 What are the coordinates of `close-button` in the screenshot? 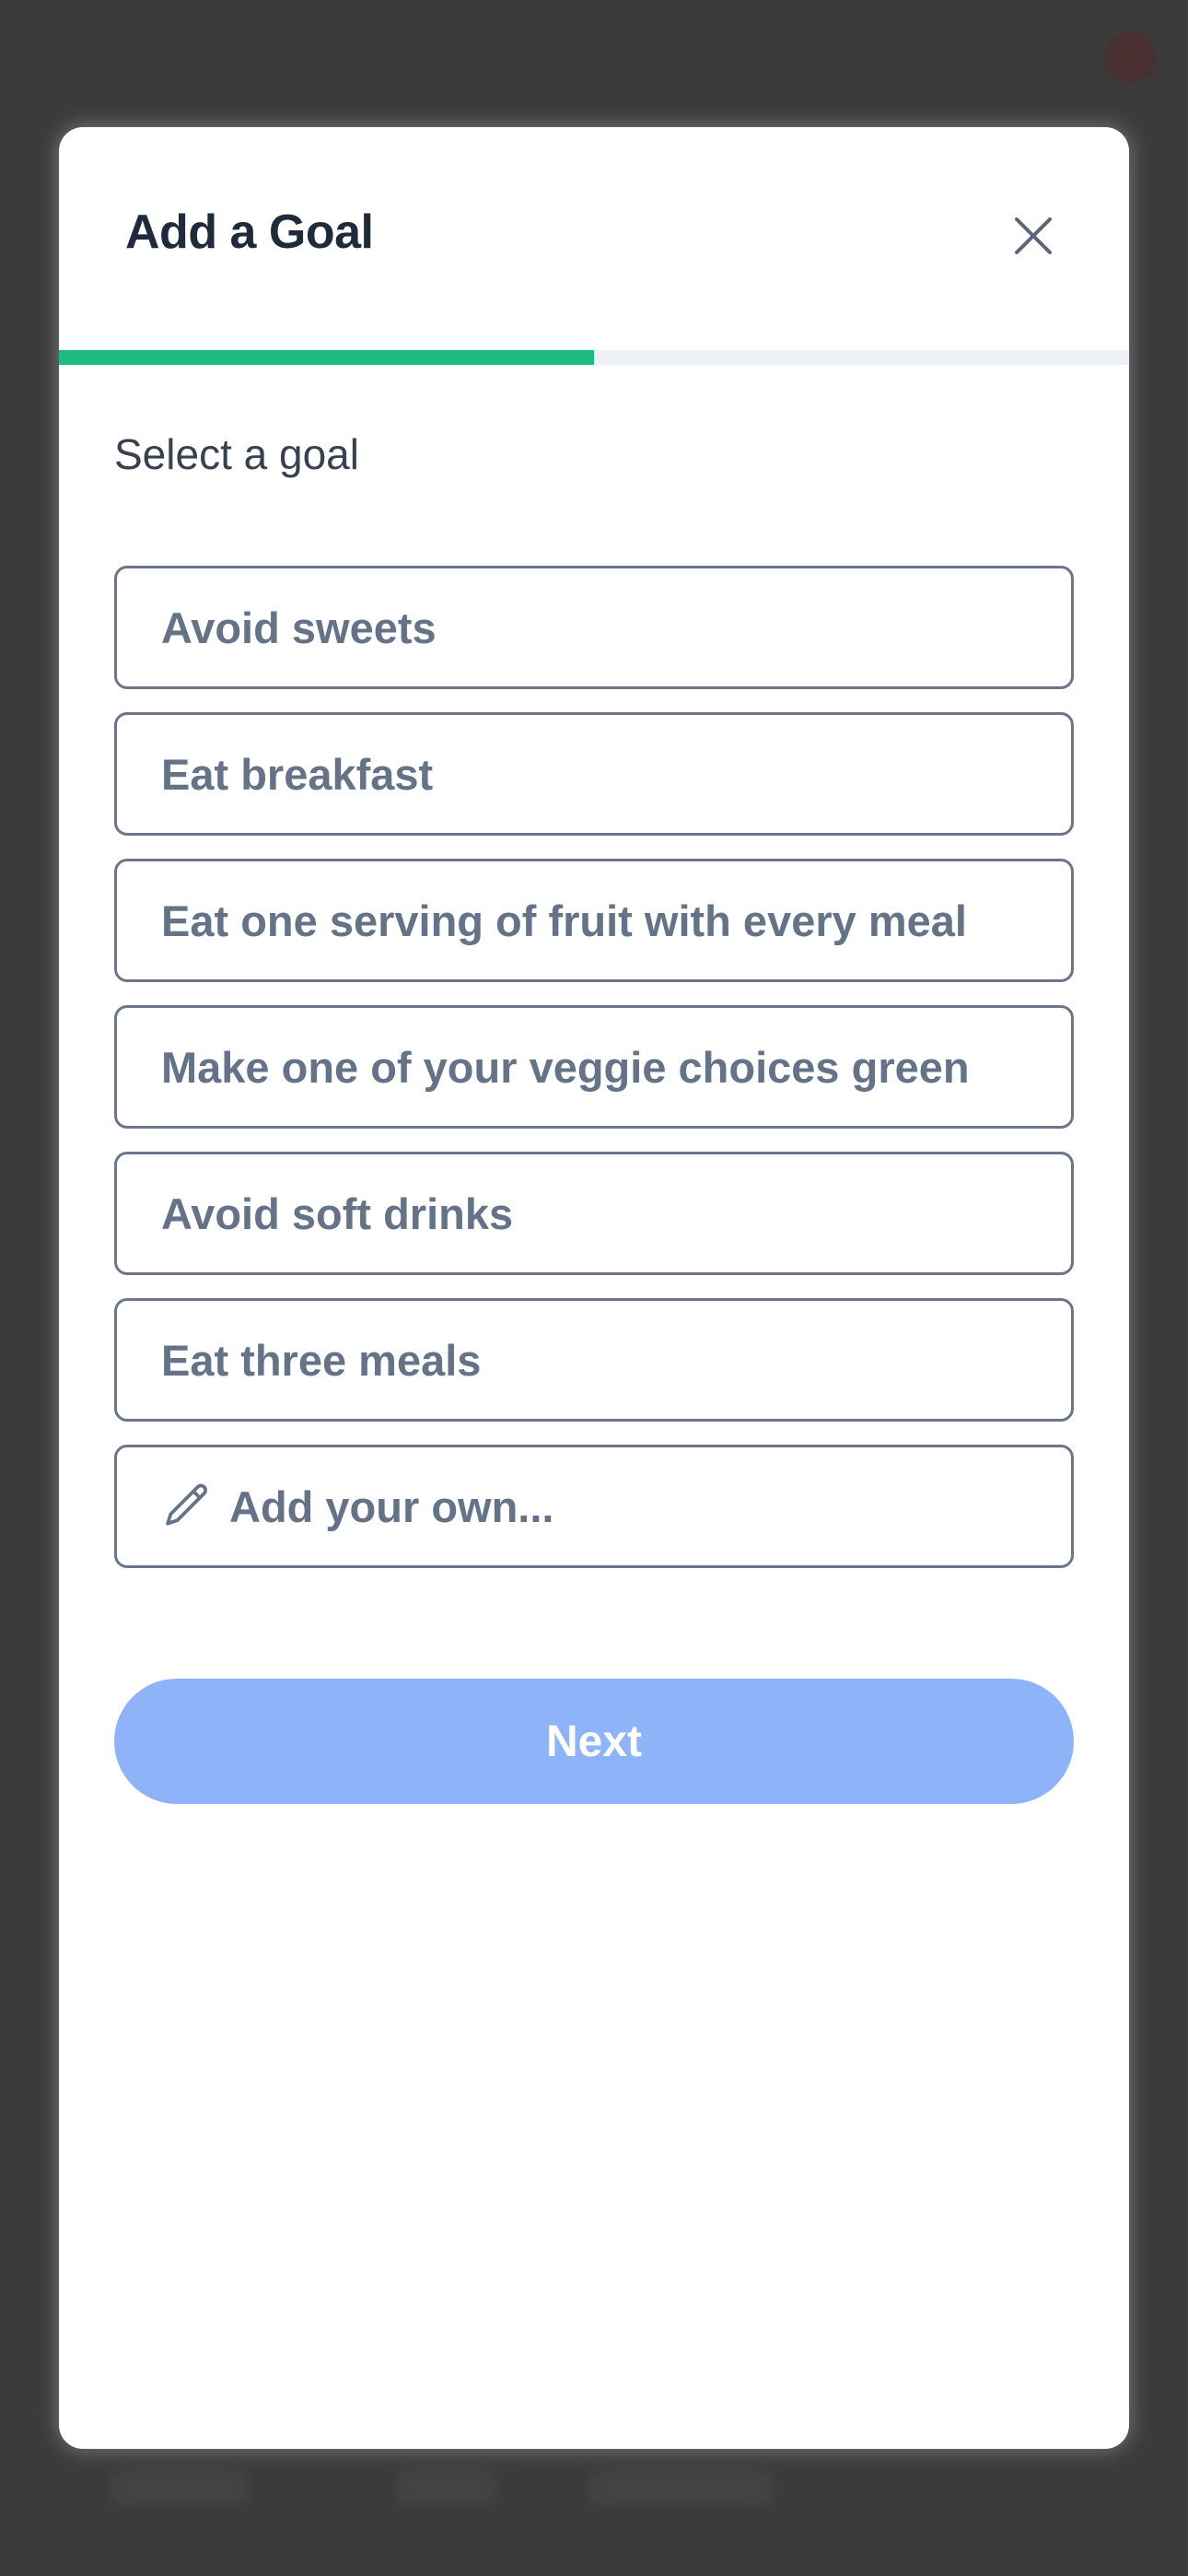 It's located at (1033, 236).